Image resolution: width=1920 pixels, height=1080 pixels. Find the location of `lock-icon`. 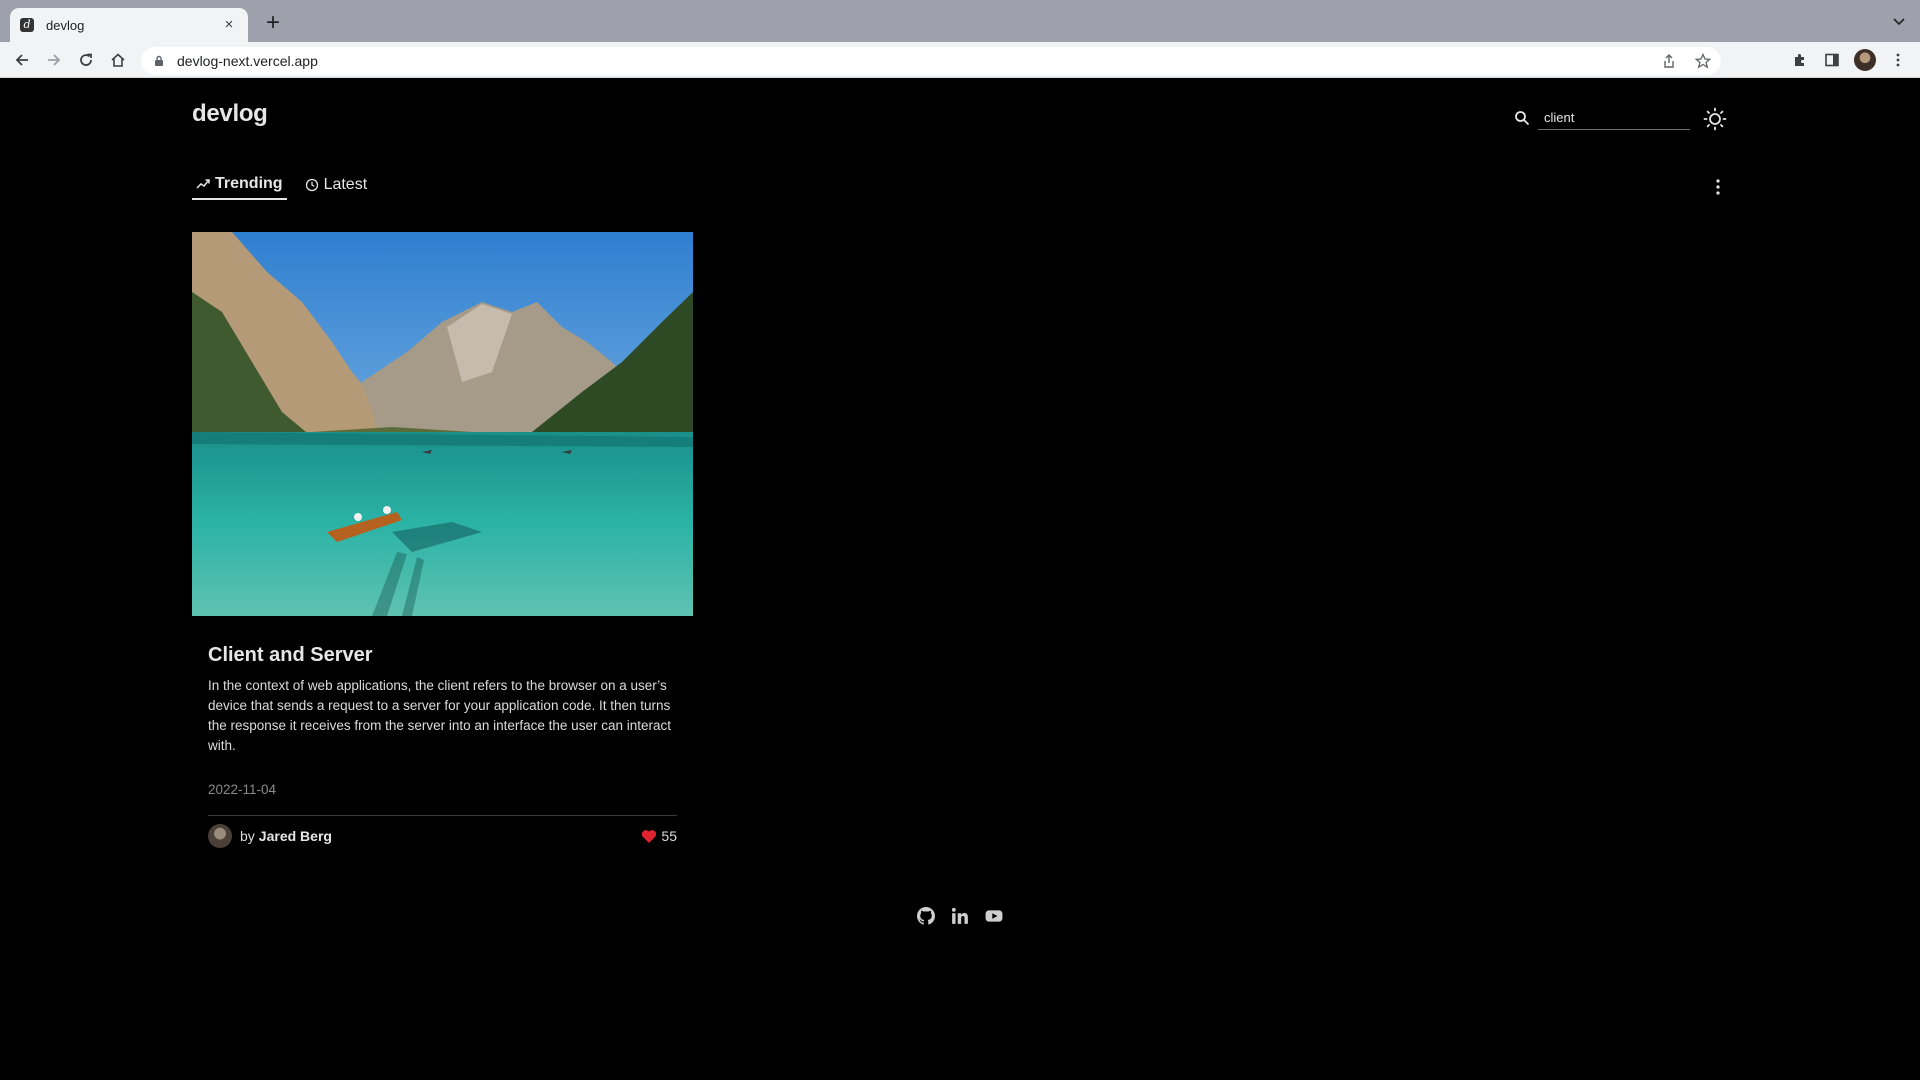

lock-icon is located at coordinates (159, 60).